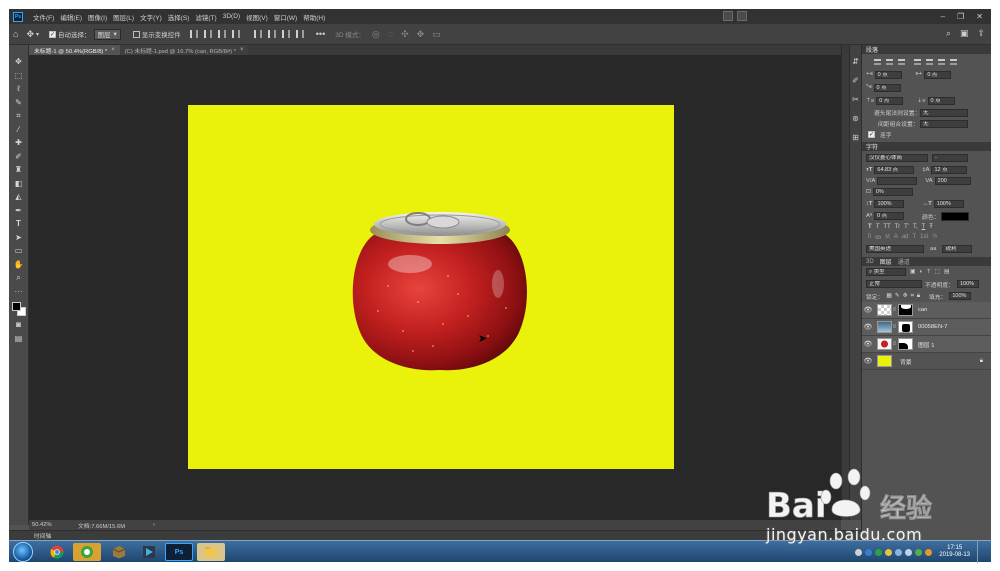 This screenshot has height=571, width=1000. Describe the element at coordinates (948, 33) in the screenshot. I see `search-icon: ⌕` at that location.